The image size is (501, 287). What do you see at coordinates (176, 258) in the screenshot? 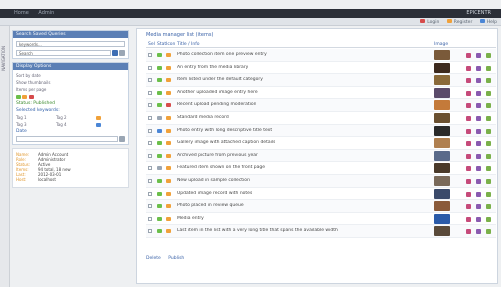
I see `publish-link: Publish` at bounding box center [176, 258].